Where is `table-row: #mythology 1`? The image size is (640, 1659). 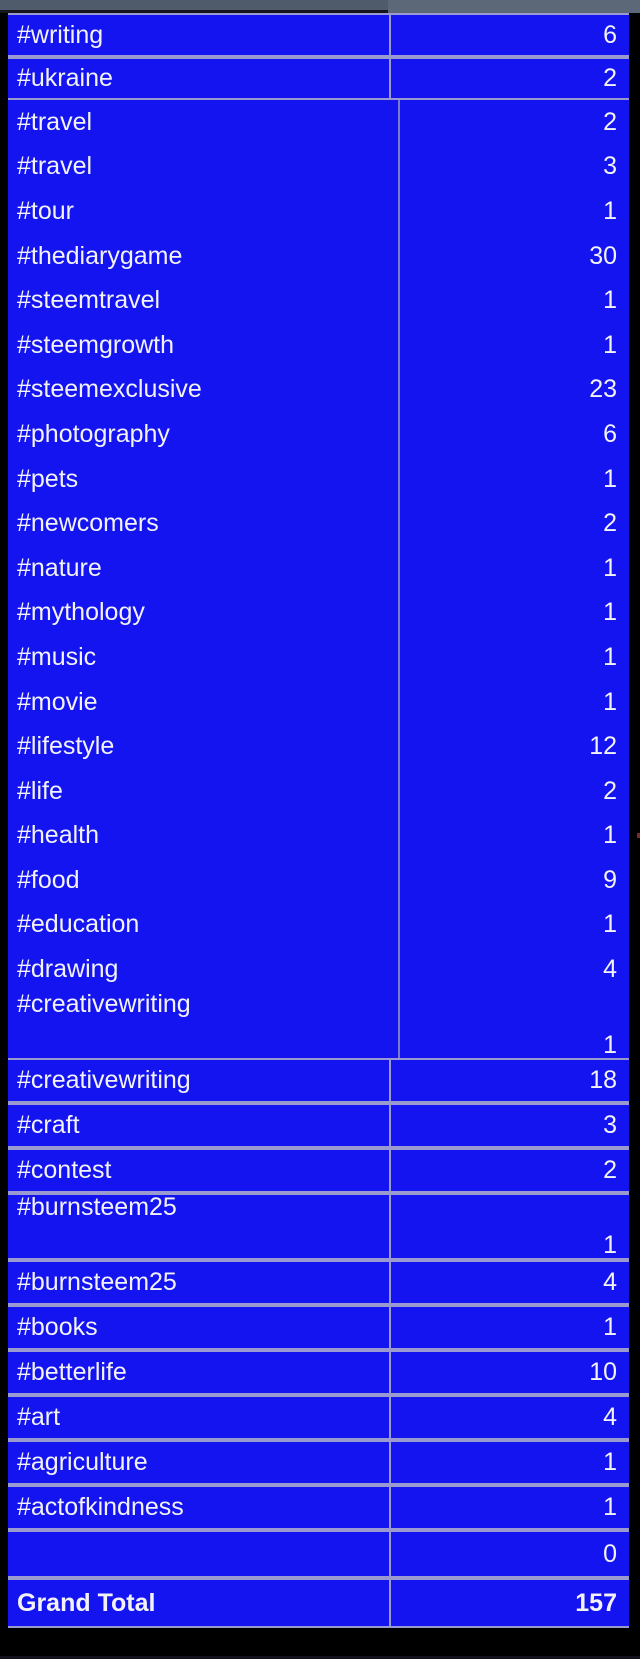 table-row: #mythology 1 is located at coordinates (318, 613).